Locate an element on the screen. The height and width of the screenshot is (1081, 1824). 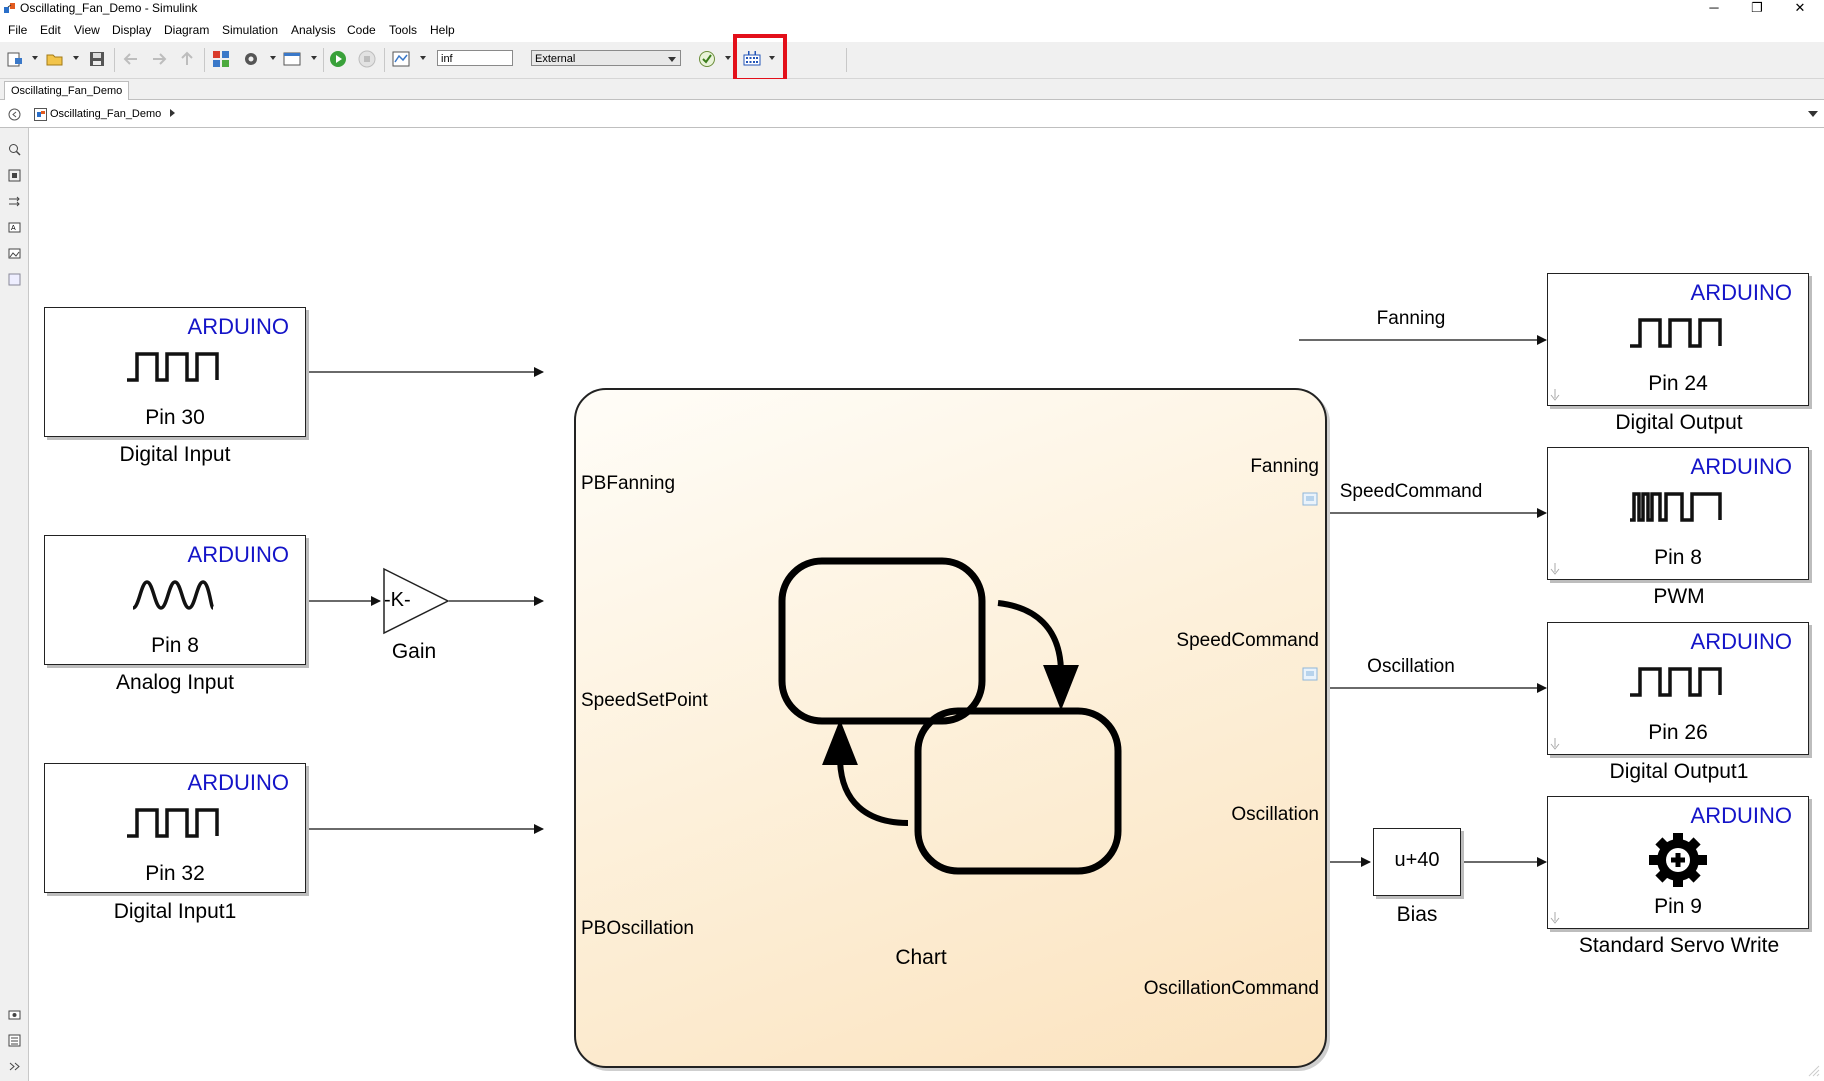
bias-caption: Bias is located at coordinates (1417, 914).